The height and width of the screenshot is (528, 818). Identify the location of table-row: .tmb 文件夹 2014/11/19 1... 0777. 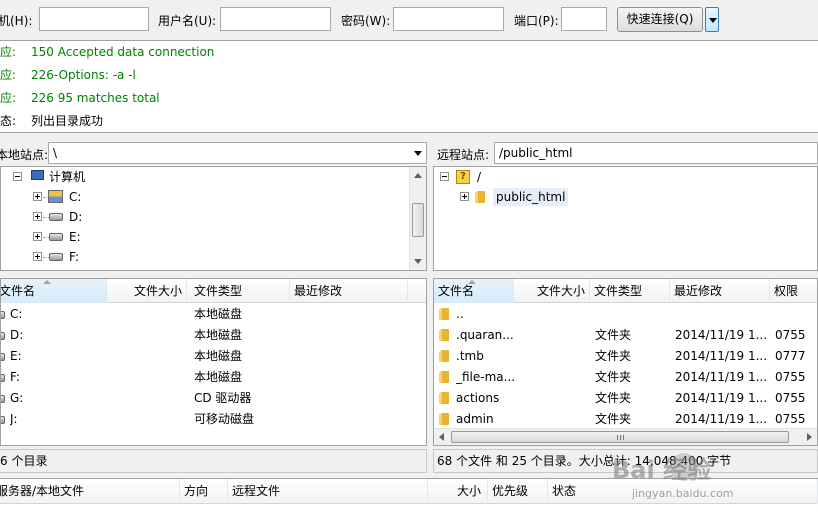
(625, 356).